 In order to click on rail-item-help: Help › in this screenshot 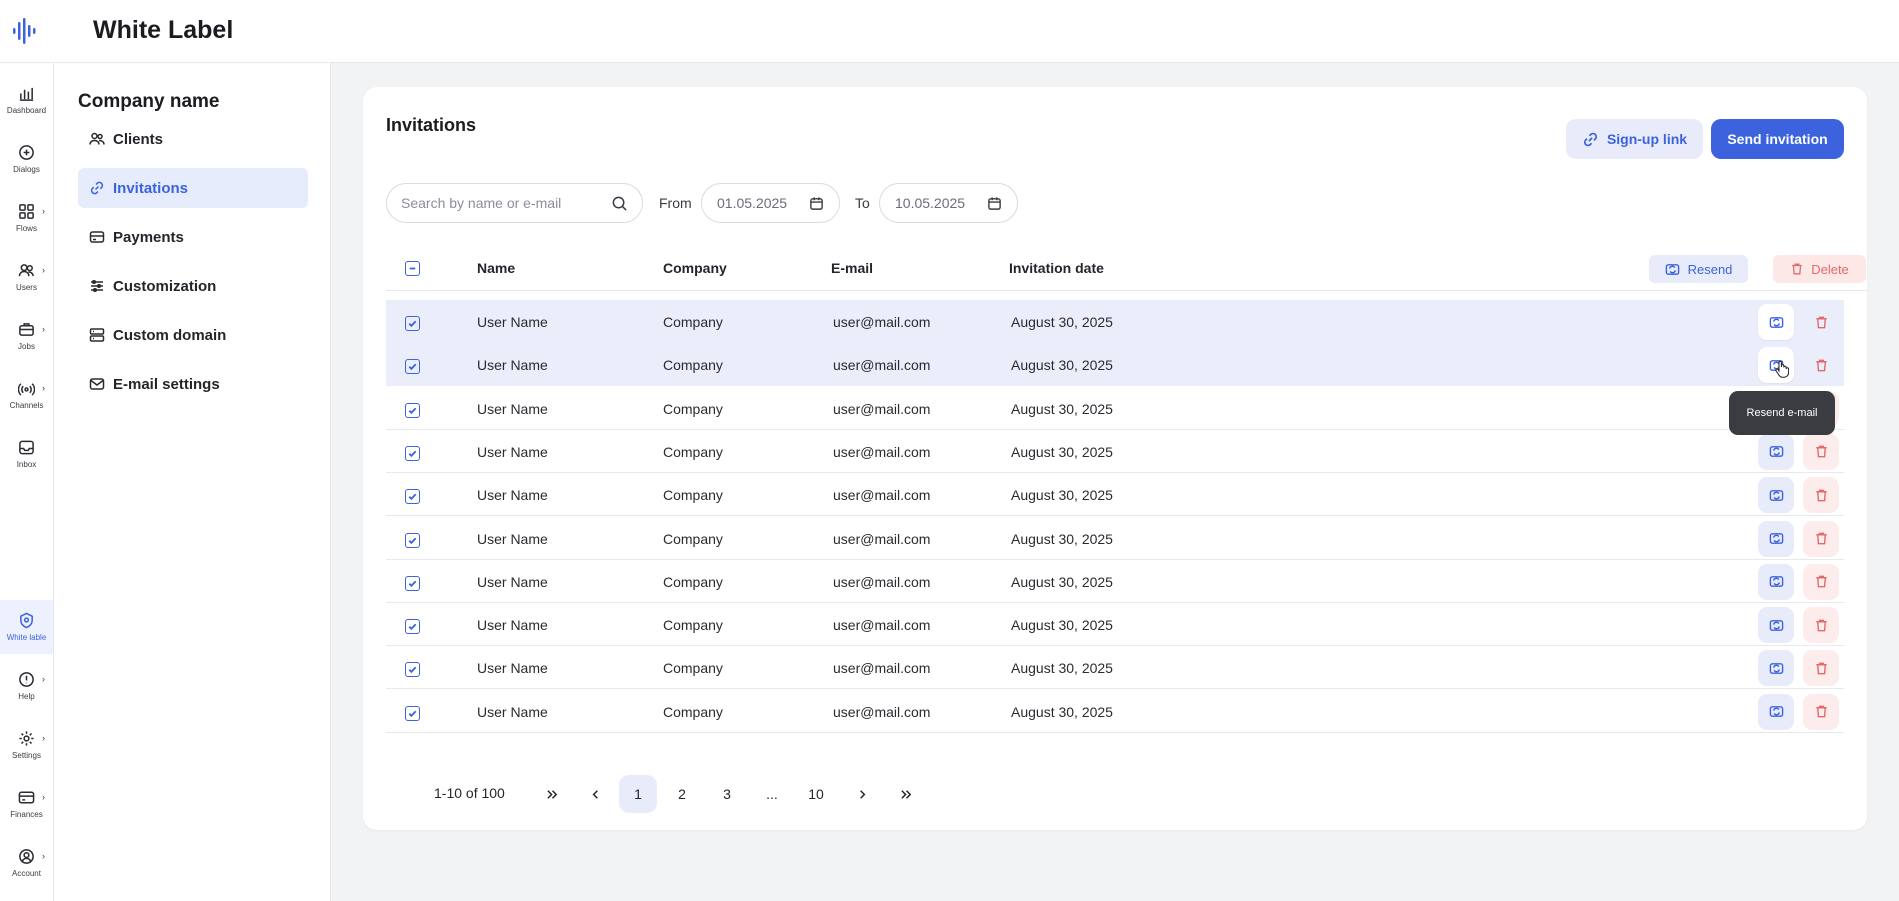, I will do `click(26, 686)`.